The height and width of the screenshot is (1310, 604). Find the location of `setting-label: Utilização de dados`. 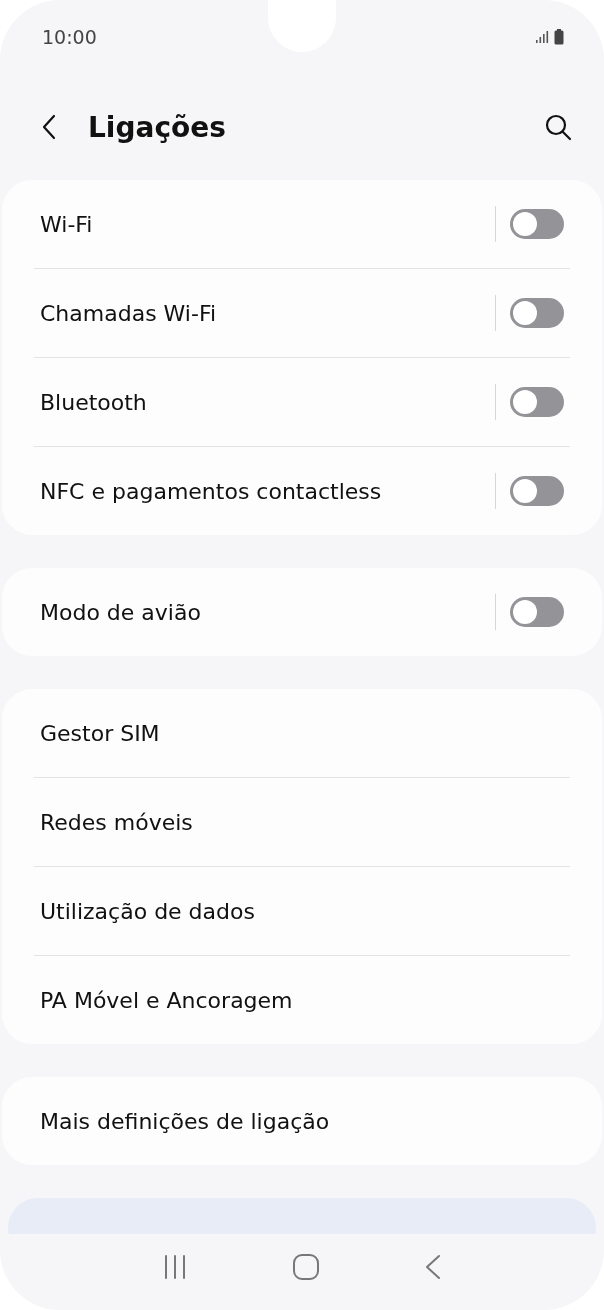

setting-label: Utilização de dados is located at coordinates (144, 911).